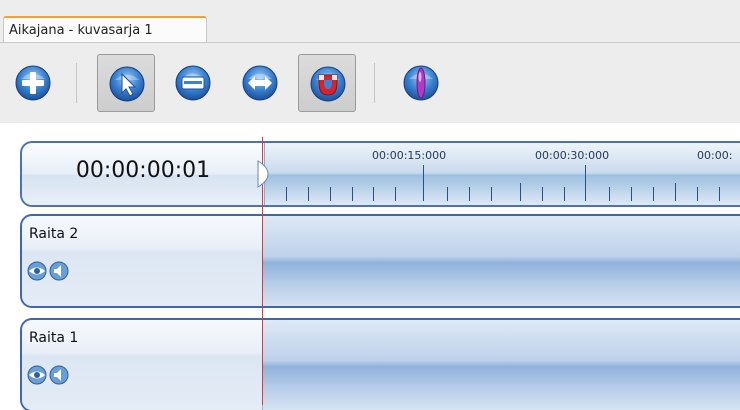 Image resolution: width=740 pixels, height=410 pixels. I want to click on magnet-icon, so click(328, 84).